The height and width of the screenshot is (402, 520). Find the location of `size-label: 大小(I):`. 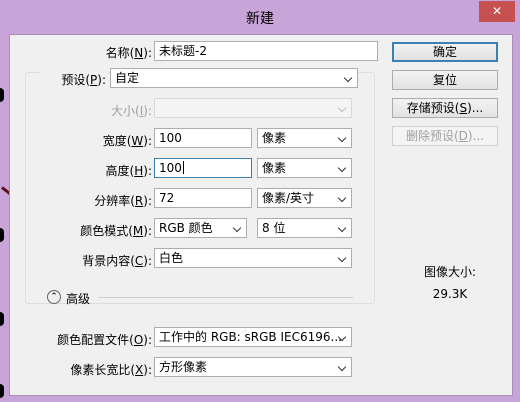

size-label: 大小(I): is located at coordinates (131, 111).